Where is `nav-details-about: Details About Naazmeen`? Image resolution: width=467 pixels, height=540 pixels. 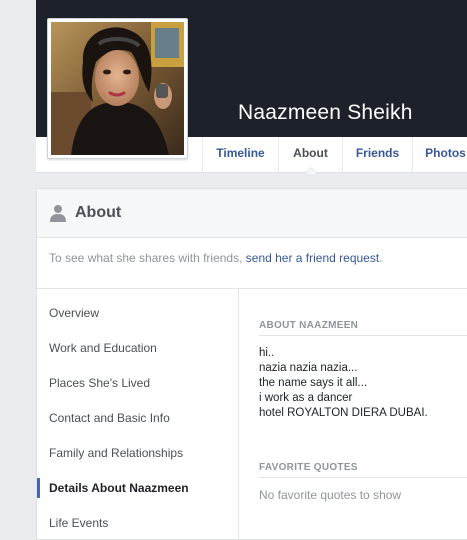 nav-details-about: Details About Naazmeen is located at coordinates (119, 488).